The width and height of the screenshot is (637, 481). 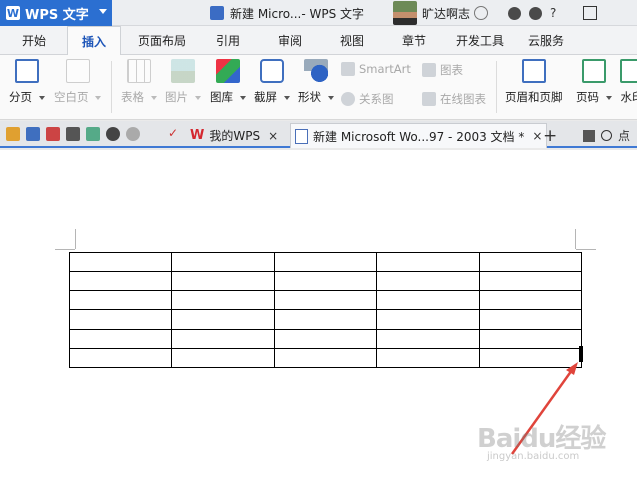 What do you see at coordinates (550, 136) in the screenshot?
I see `new-tab-button: +` at bounding box center [550, 136].